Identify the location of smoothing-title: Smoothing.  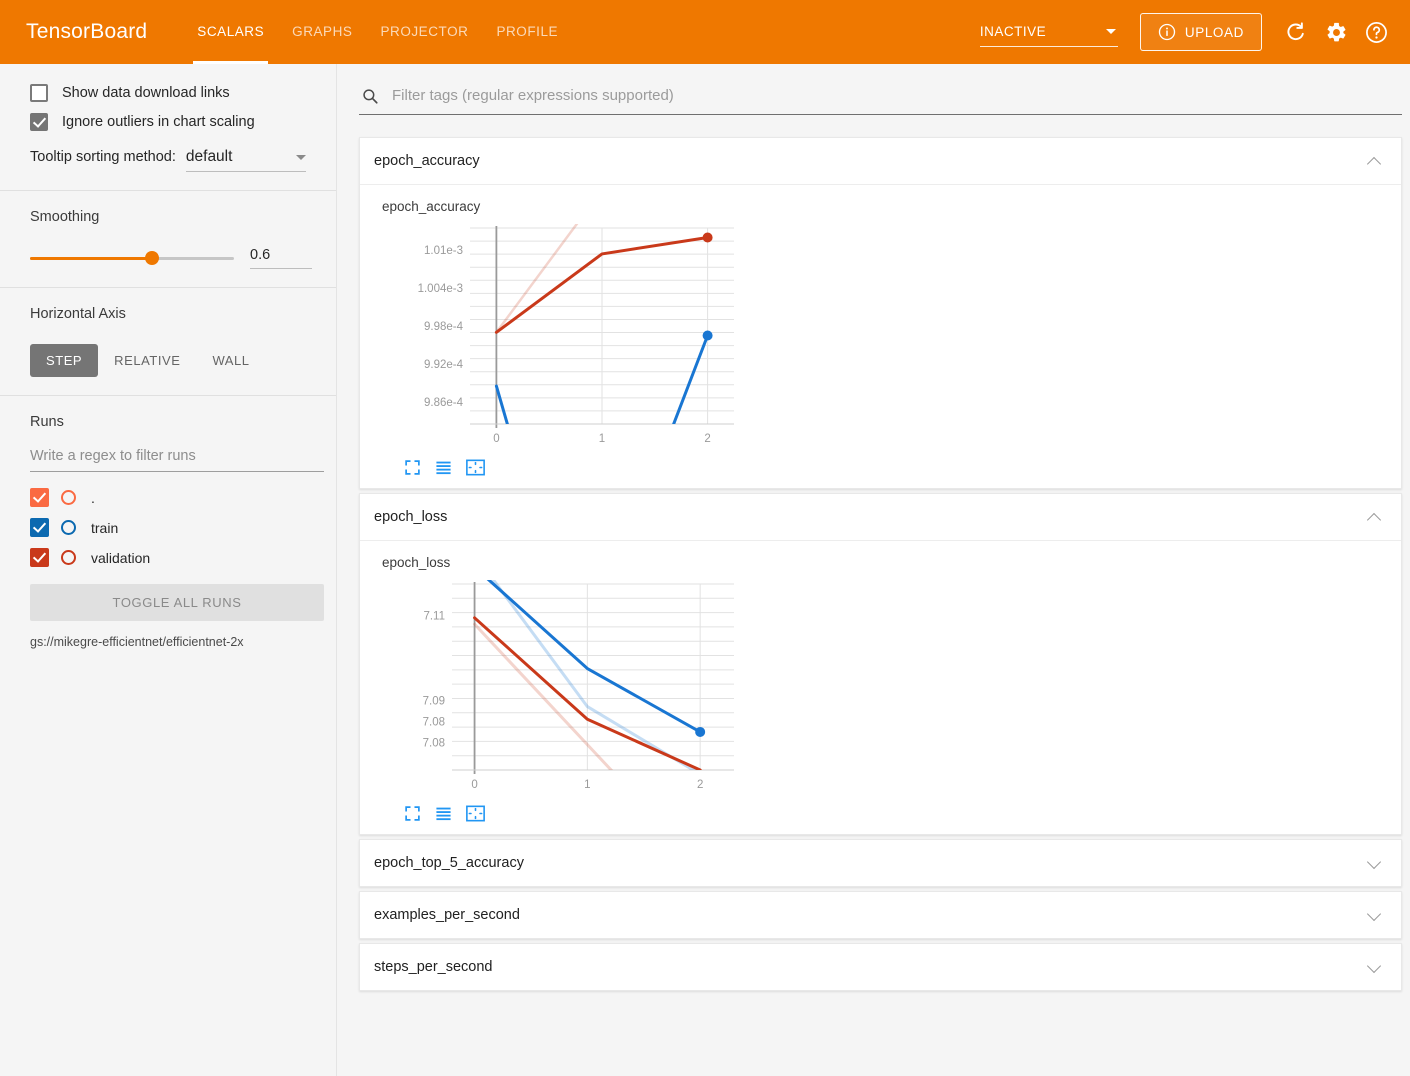
(65, 217).